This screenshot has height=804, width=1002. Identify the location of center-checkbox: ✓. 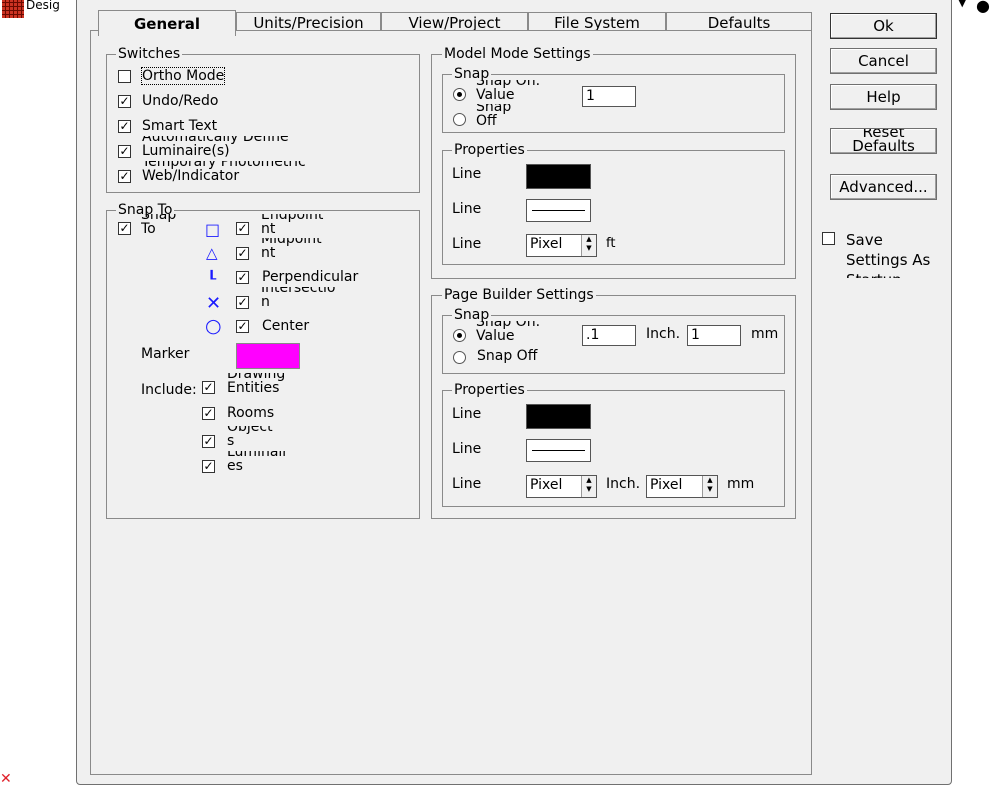
(242, 326).